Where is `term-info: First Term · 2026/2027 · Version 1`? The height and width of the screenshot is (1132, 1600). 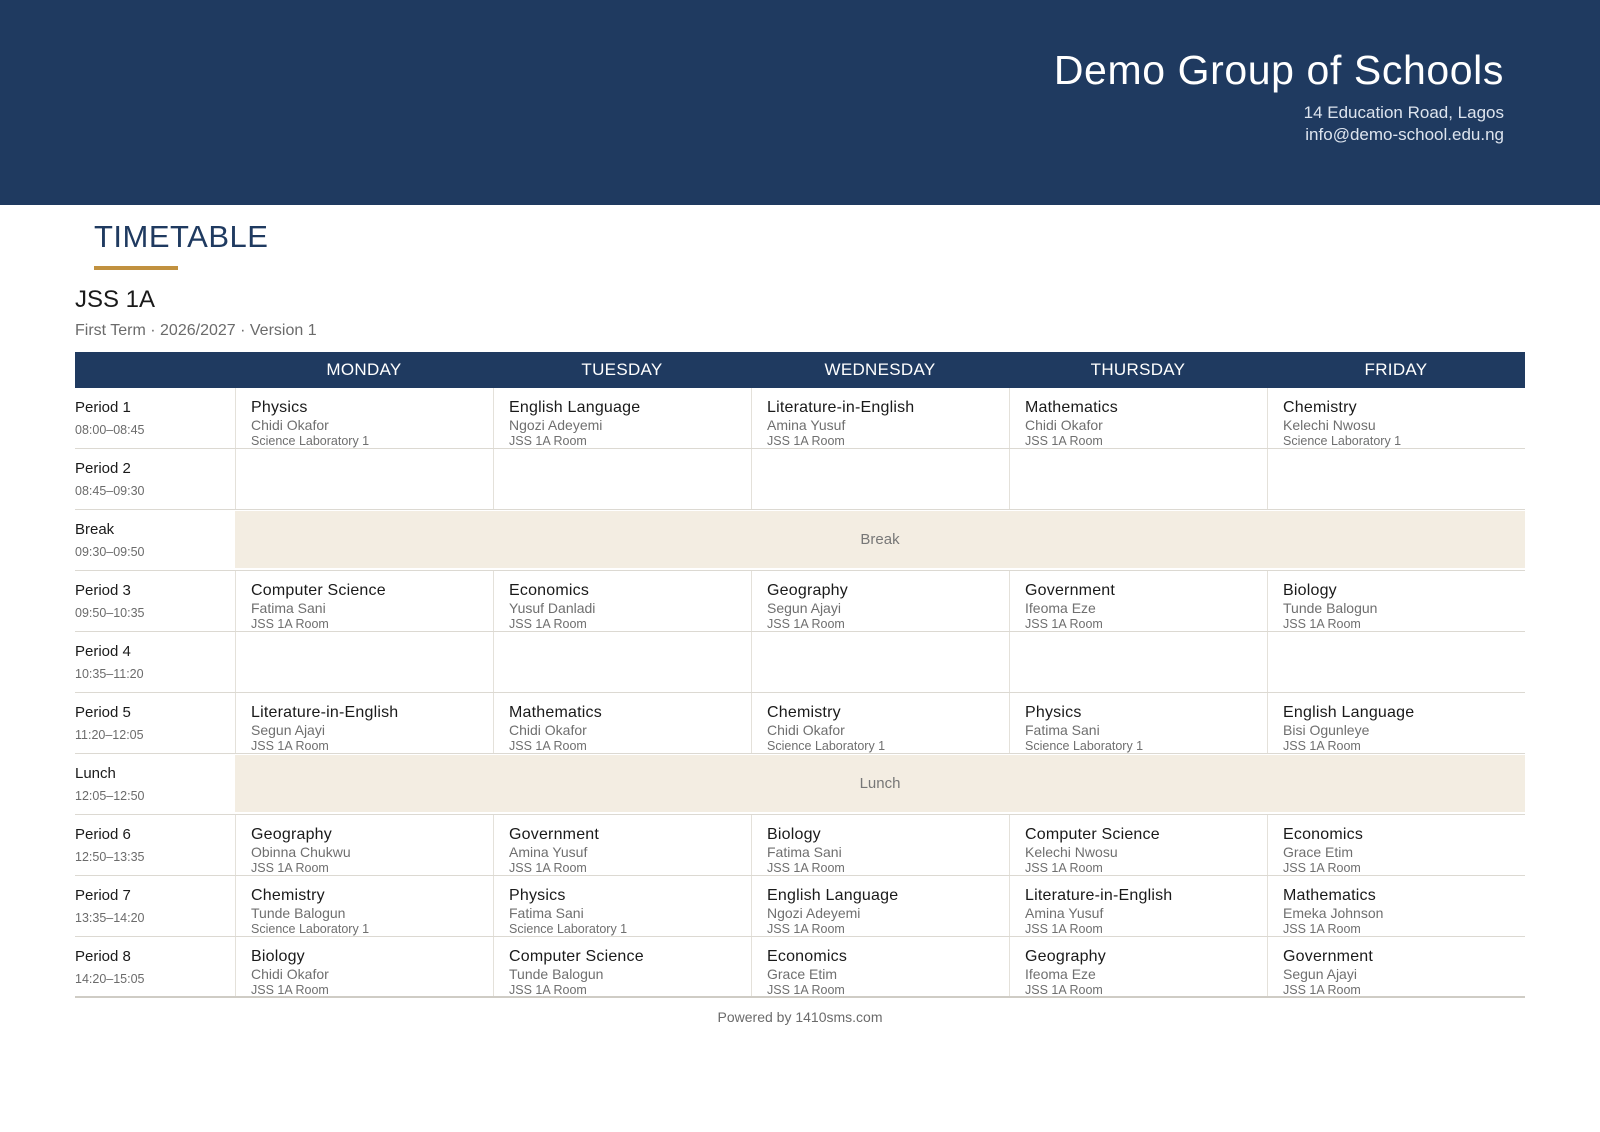
term-info: First Term · 2026/2027 · Version 1 is located at coordinates (196, 330).